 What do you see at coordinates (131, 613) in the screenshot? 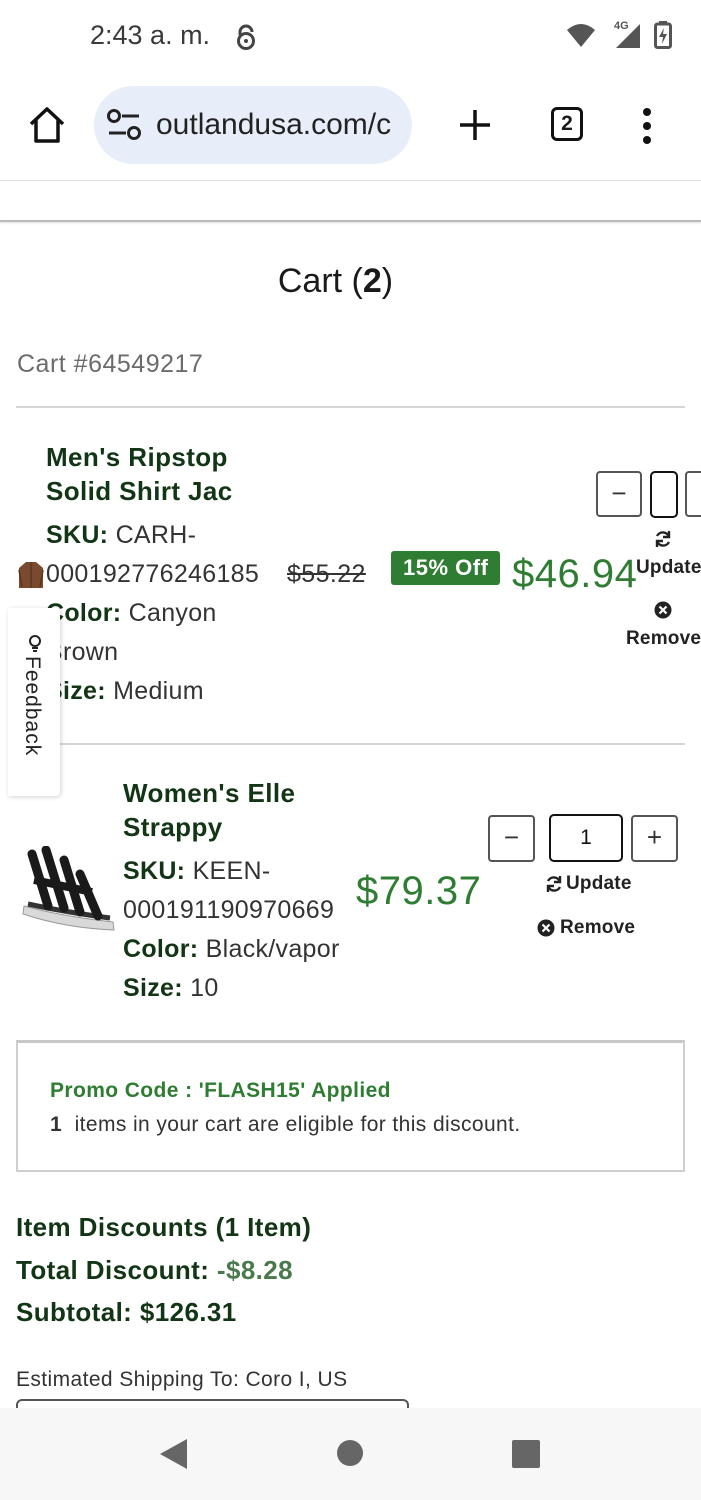
I see `color-line: Color: Canyon` at bounding box center [131, 613].